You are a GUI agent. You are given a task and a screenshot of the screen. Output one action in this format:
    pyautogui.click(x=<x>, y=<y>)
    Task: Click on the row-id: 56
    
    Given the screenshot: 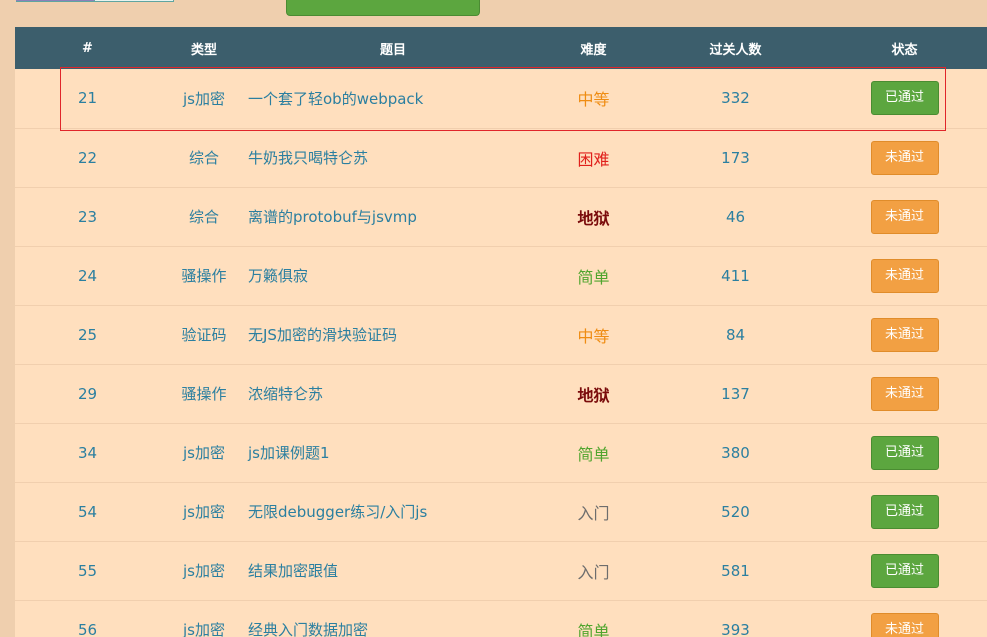 What is the action you would take?
    pyautogui.click(x=87, y=628)
    